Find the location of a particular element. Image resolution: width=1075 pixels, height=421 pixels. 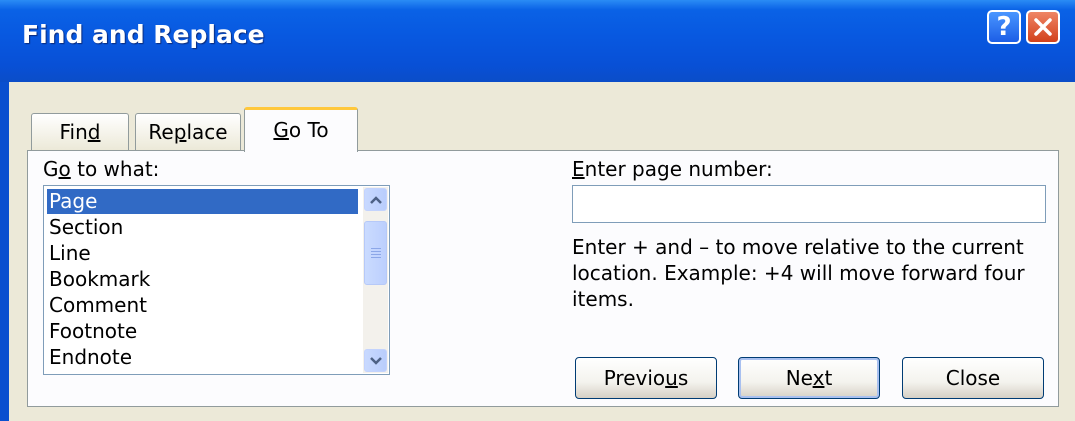

question-mark-icon: ? is located at coordinates (1004, 27).